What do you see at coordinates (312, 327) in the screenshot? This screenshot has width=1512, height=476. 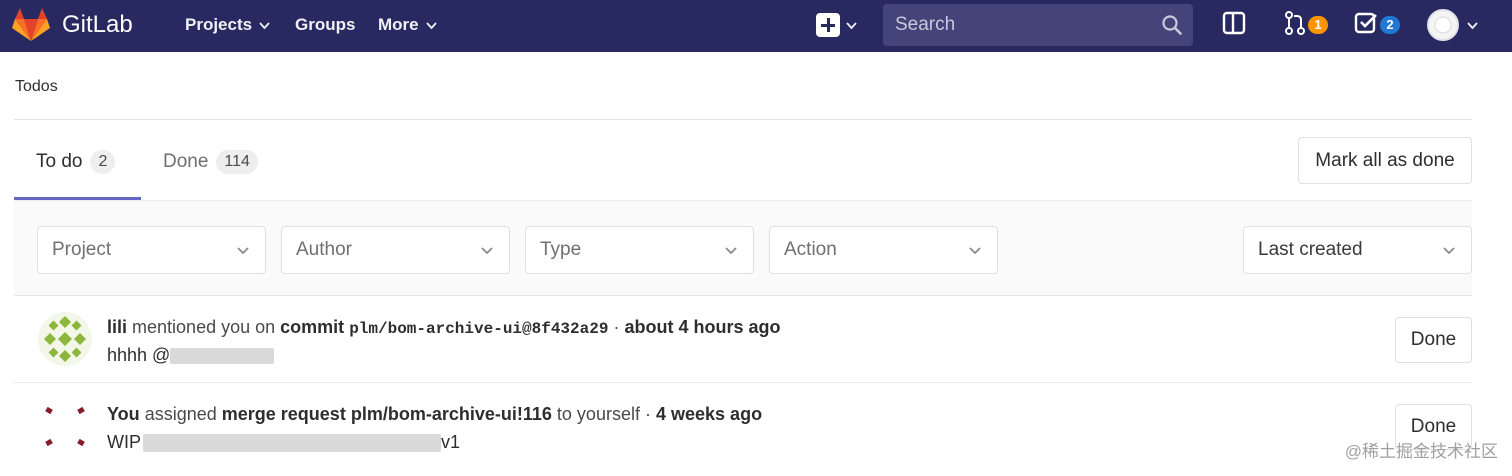 I see `todo-target-type: commit` at bounding box center [312, 327].